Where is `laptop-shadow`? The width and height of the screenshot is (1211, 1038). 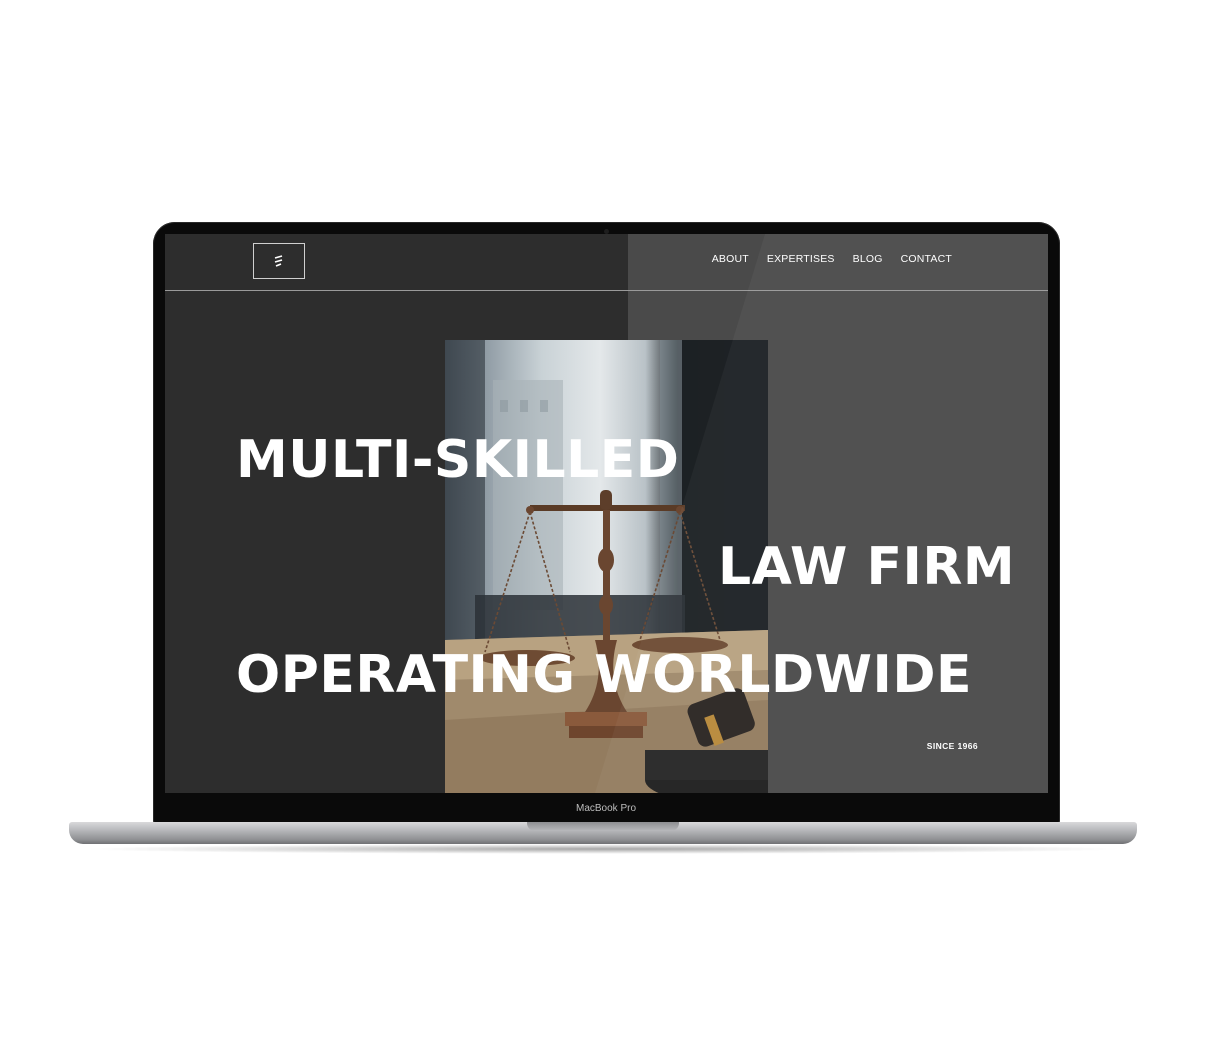
laptop-shadow is located at coordinates (603, 849).